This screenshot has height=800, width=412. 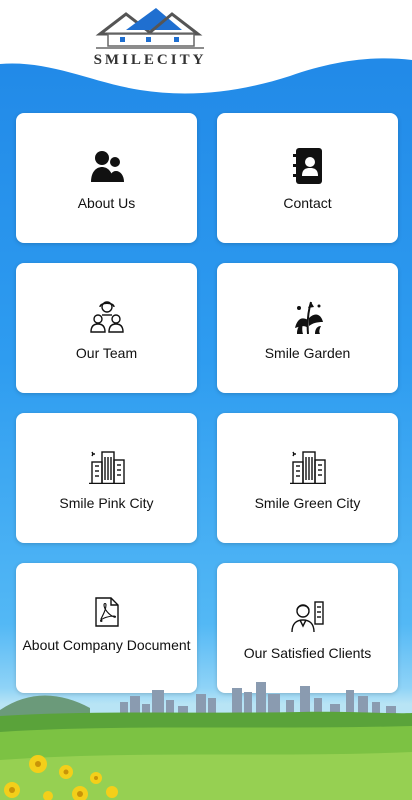 I want to click on about-us-card: About Us, so click(x=106, y=178).